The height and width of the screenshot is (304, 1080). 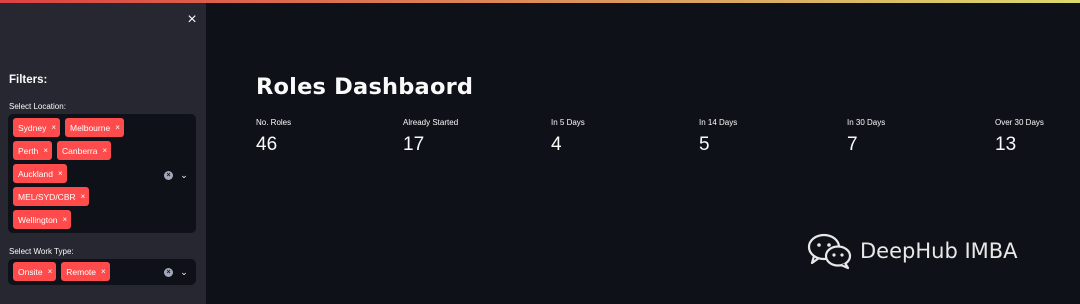 What do you see at coordinates (81, 271) in the screenshot?
I see `chip-label: Remote` at bounding box center [81, 271].